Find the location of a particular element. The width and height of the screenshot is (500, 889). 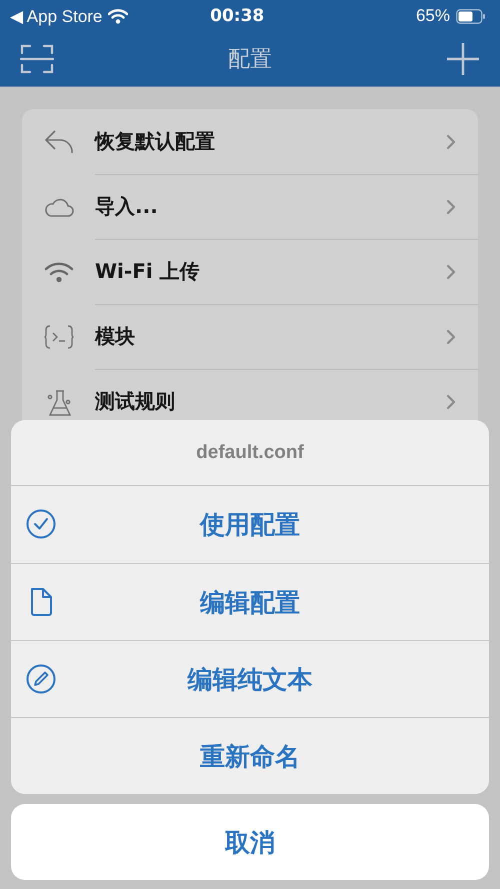

battery-icon is located at coordinates (471, 16).